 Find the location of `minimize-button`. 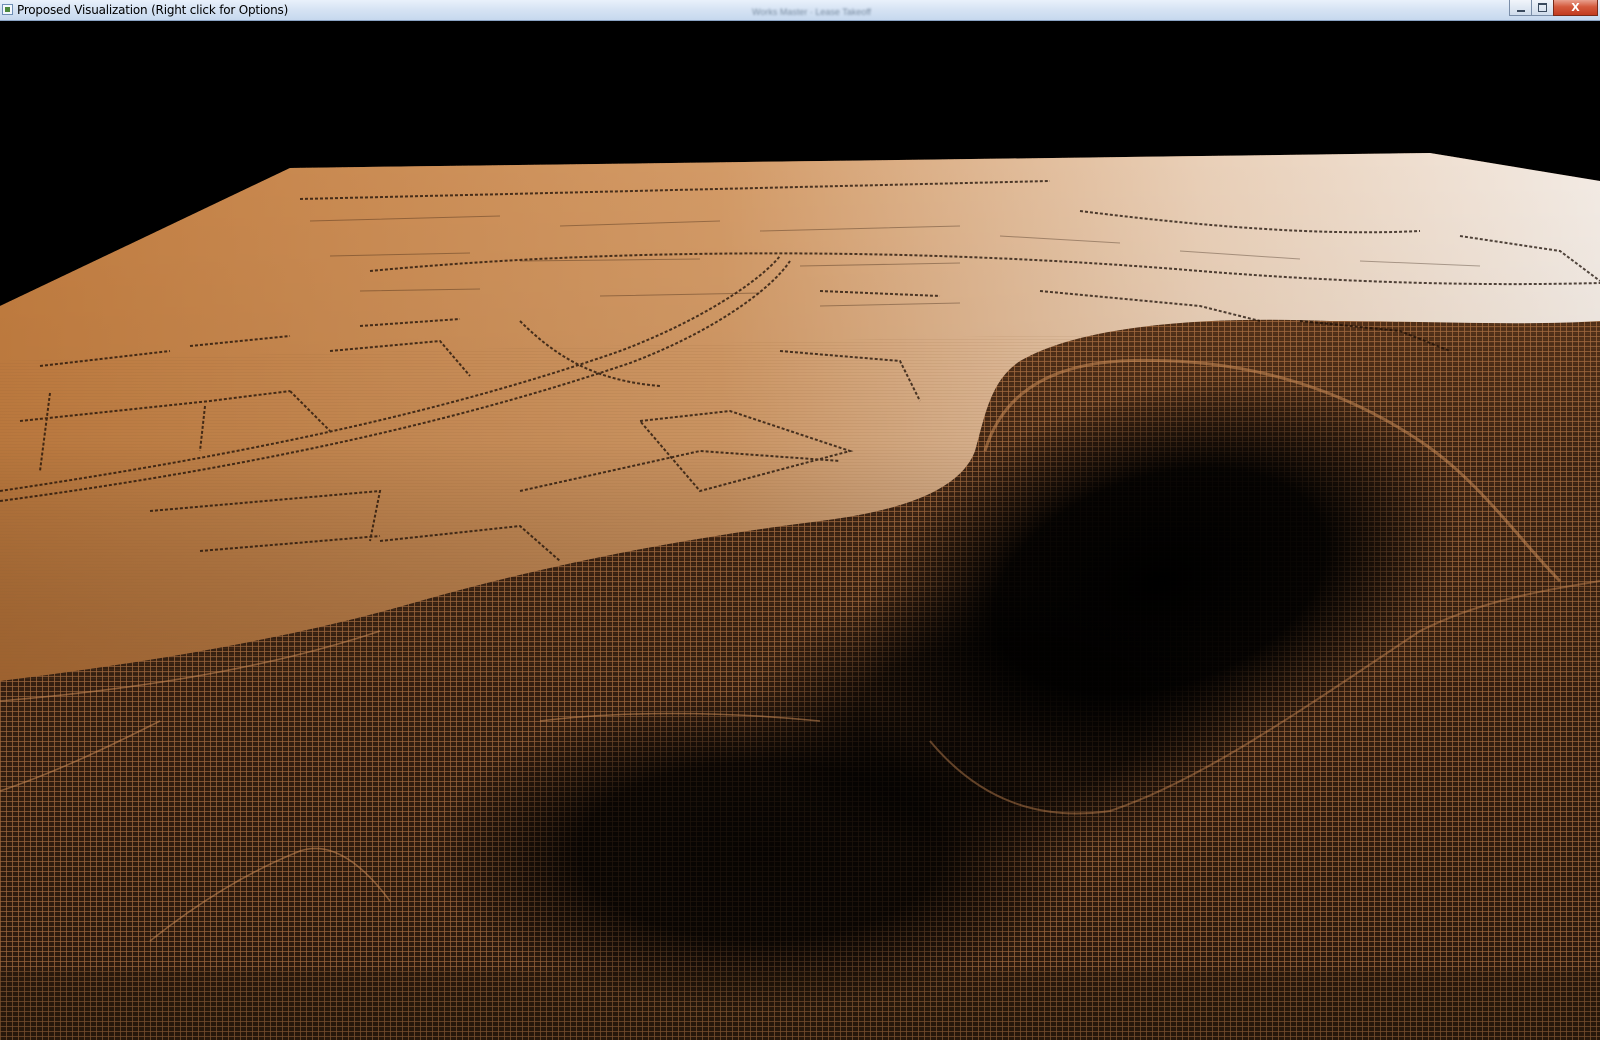

minimize-button is located at coordinates (1520, 8).